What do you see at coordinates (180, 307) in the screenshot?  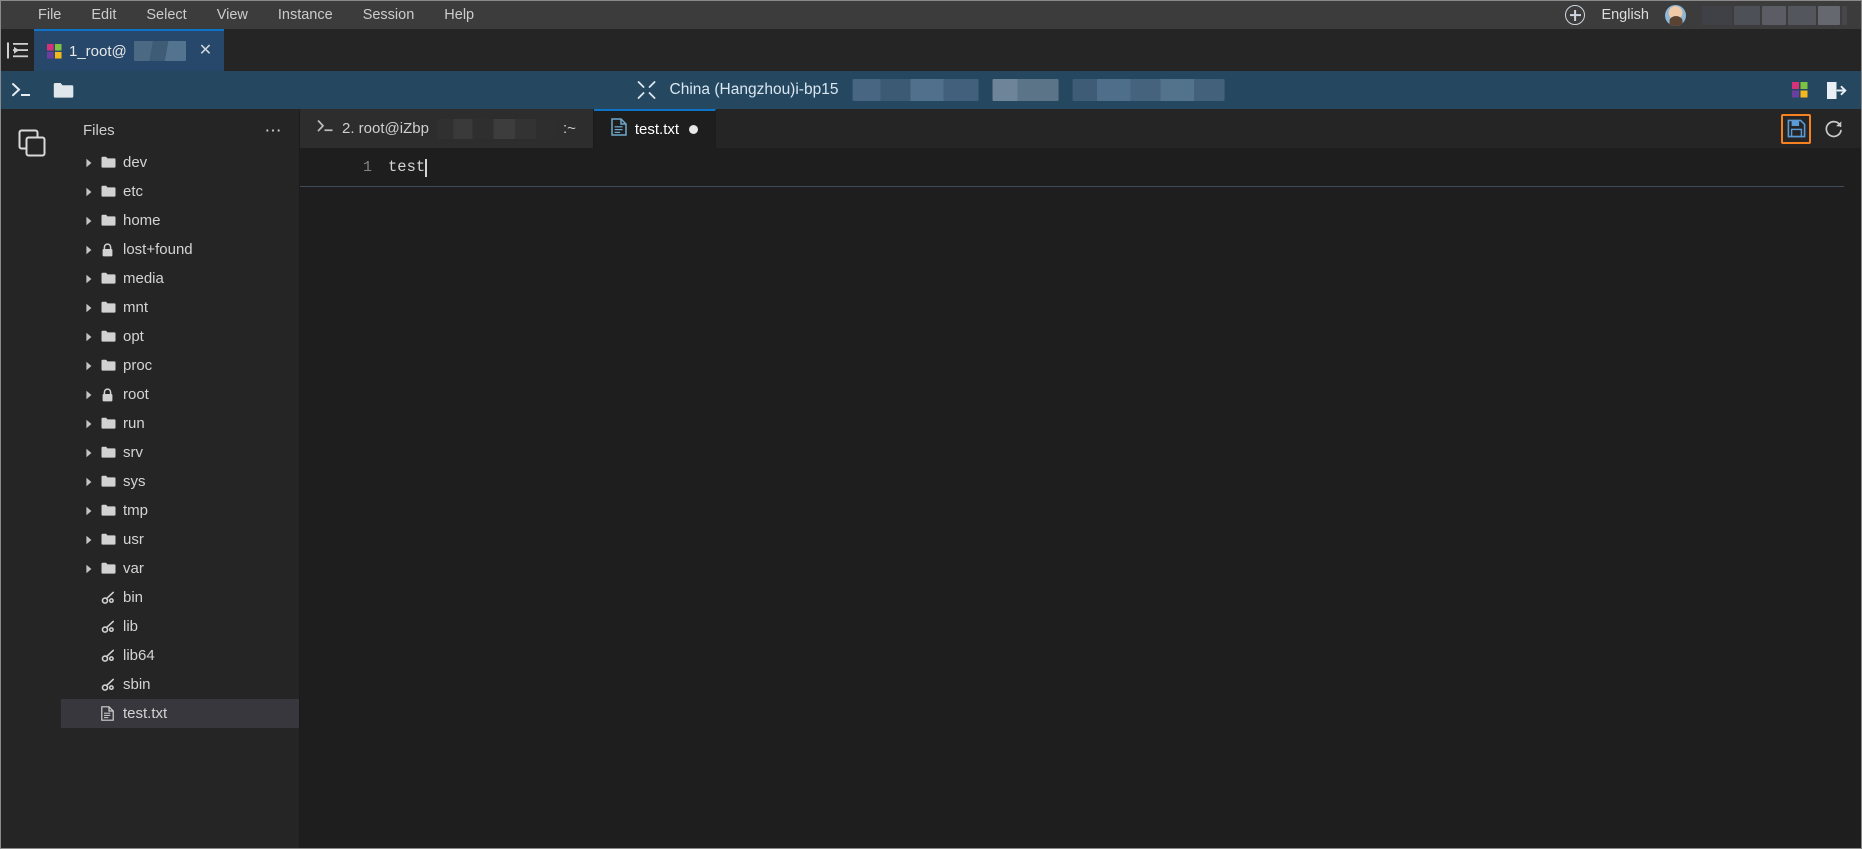 I see `file-tree-item-mnt: mnt` at bounding box center [180, 307].